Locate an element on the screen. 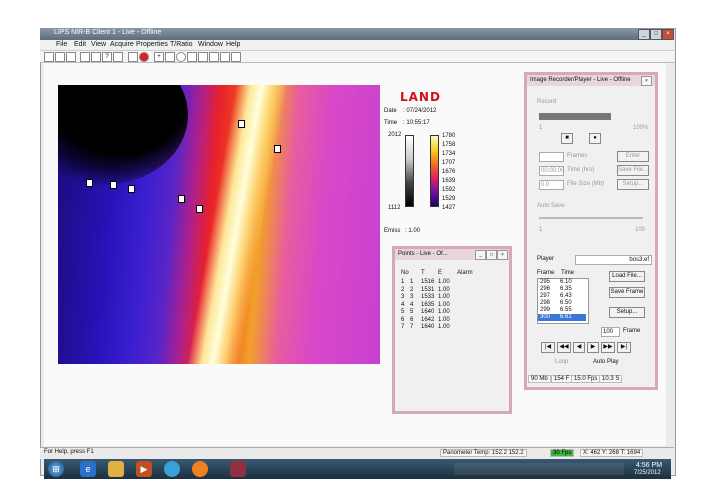 The width and height of the screenshot is (712, 483). menu-properties: Properties is located at coordinates (152, 44).